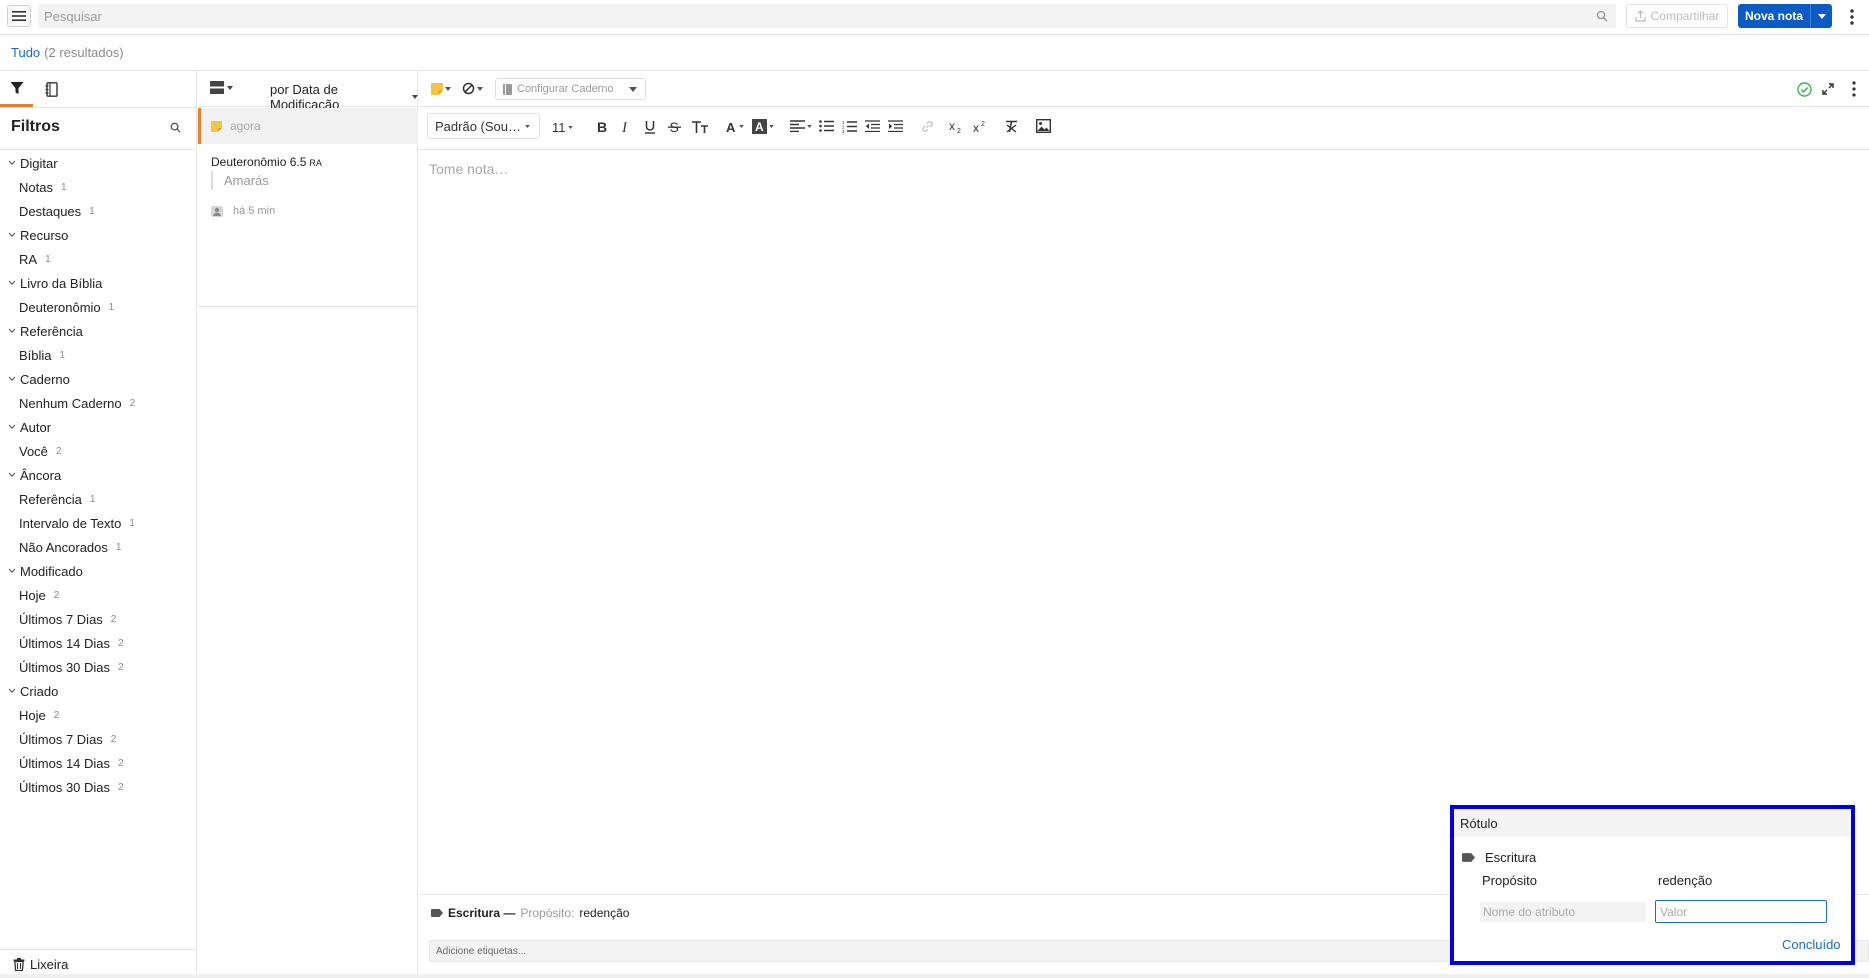 The height and width of the screenshot is (978, 1869). I want to click on share-label: Compartilhar, so click(1685, 16).